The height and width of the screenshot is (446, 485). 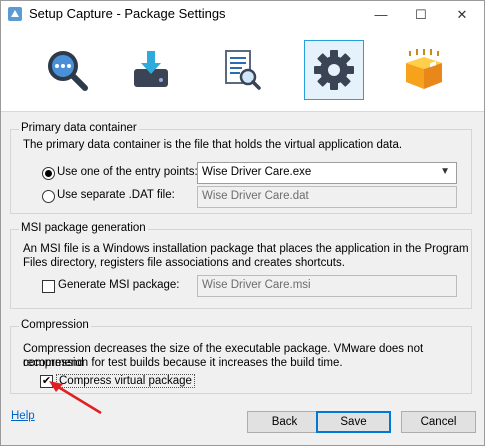 What do you see at coordinates (421, 14) in the screenshot?
I see `maximize-button: ☐` at bounding box center [421, 14].